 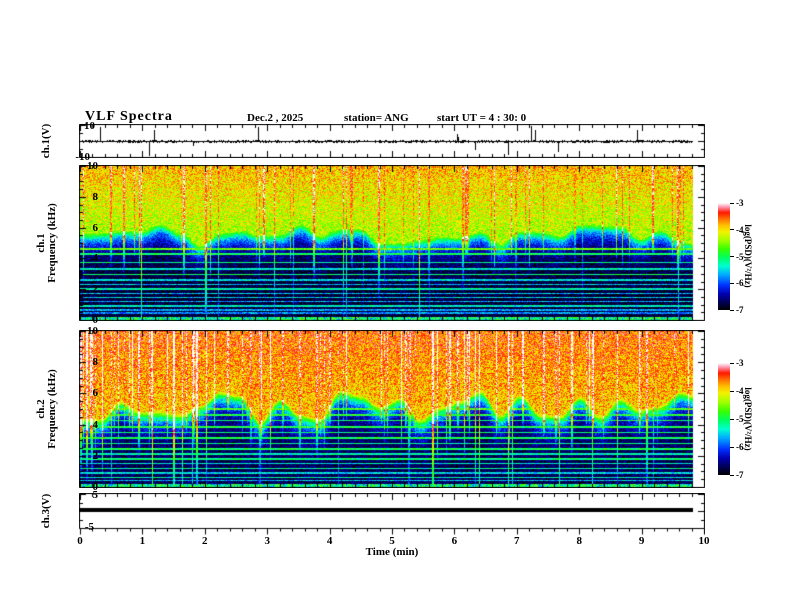 I want to click on ch2-freq-tick-label: 2, so click(x=95, y=455).